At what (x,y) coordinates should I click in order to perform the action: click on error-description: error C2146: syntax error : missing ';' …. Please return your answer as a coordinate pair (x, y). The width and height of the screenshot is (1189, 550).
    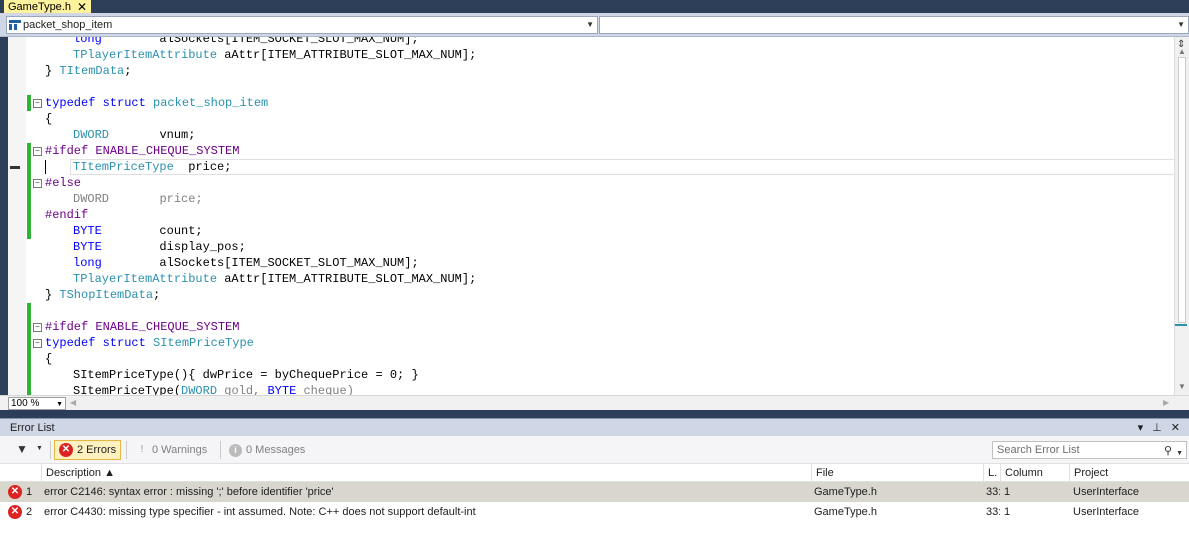
    Looking at the image, I should click on (189, 492).